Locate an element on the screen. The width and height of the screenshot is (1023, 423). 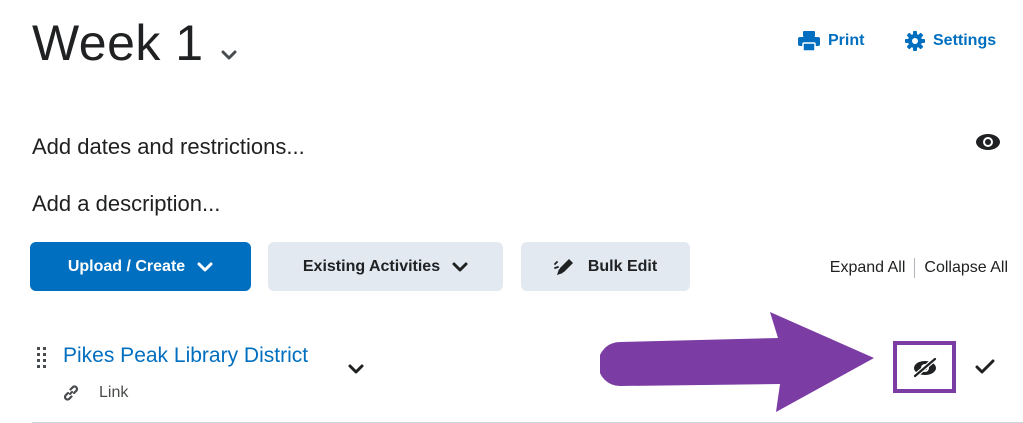
settings-button: Settings is located at coordinates (950, 41).